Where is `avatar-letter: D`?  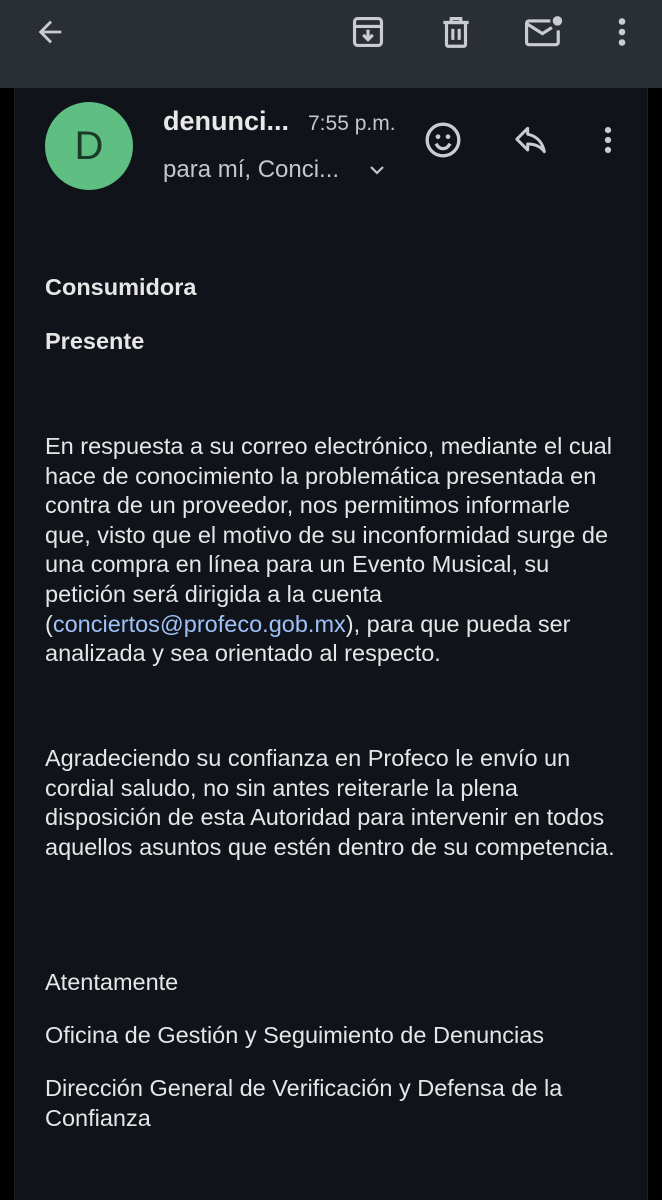 avatar-letter: D is located at coordinates (89, 145).